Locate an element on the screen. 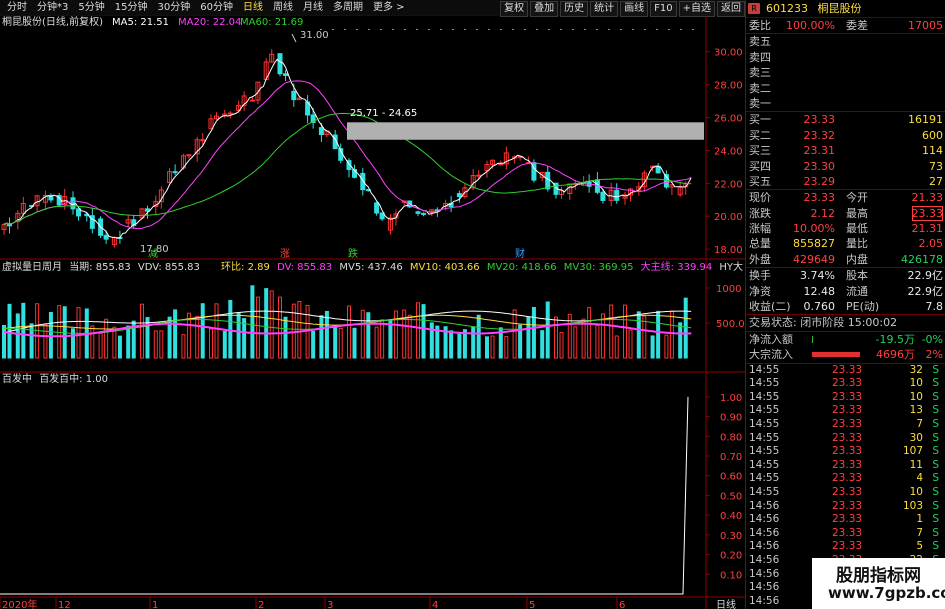 The height and width of the screenshot is (609, 945). tab-period: 分钟*3 is located at coordinates (52, 8).